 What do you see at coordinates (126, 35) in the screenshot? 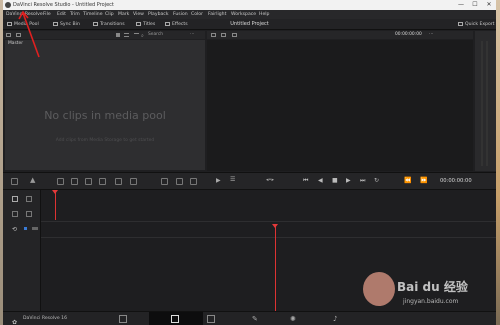
I see `list-view-icon` at bounding box center [126, 35].